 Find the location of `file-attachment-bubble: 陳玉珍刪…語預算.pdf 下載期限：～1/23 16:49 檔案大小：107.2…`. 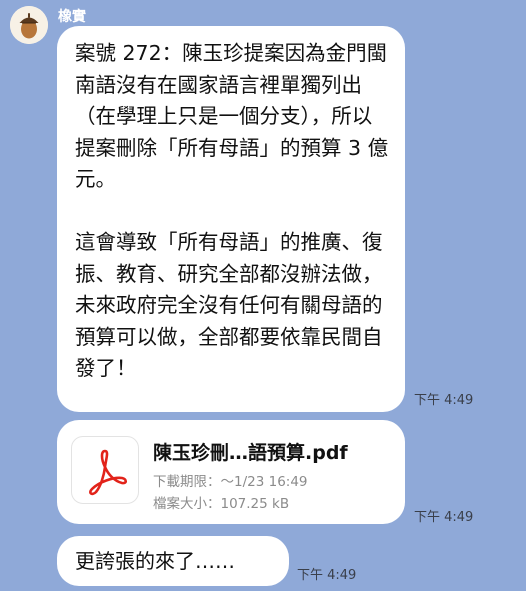

file-attachment-bubble: 陳玉珍刪…語預算.pdf 下載期限：～1/23 16:49 檔案大小：107.2… is located at coordinates (231, 472).